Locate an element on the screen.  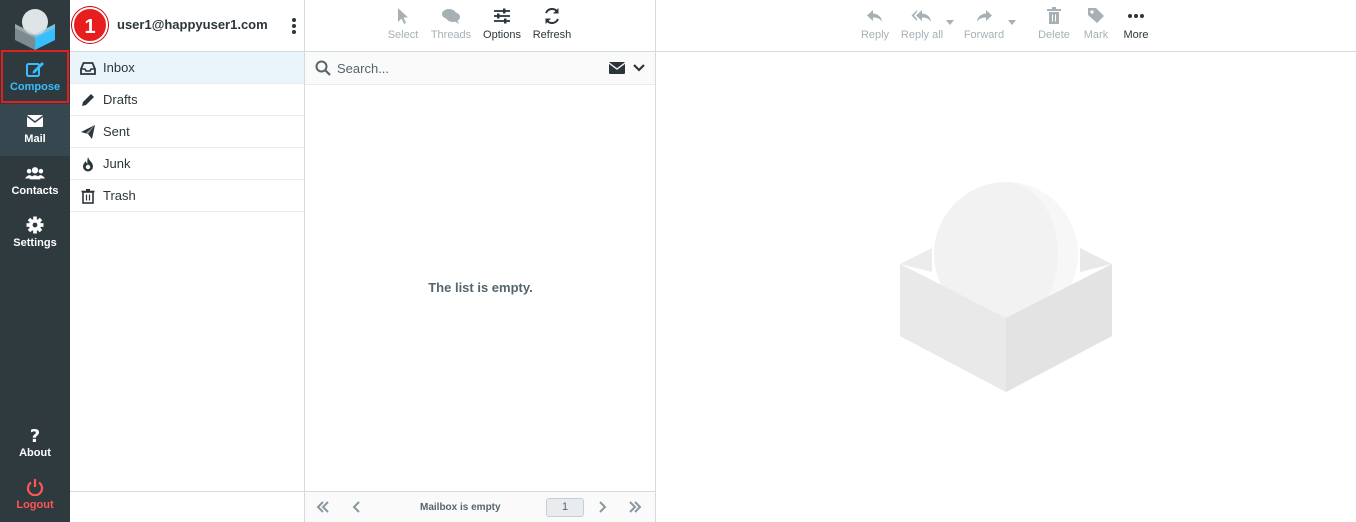
reply-all-label: Reply all is located at coordinates (922, 35).